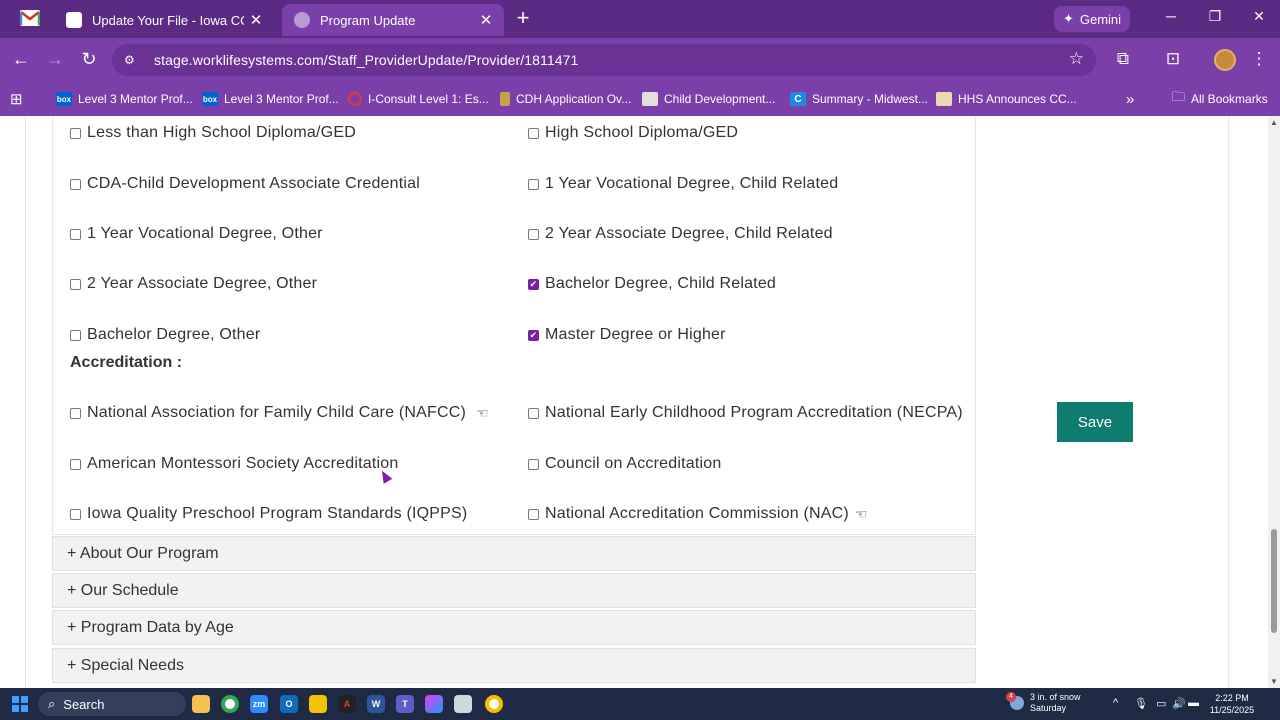  I want to click on section-special-needs: + Special Needs, so click(514, 665).